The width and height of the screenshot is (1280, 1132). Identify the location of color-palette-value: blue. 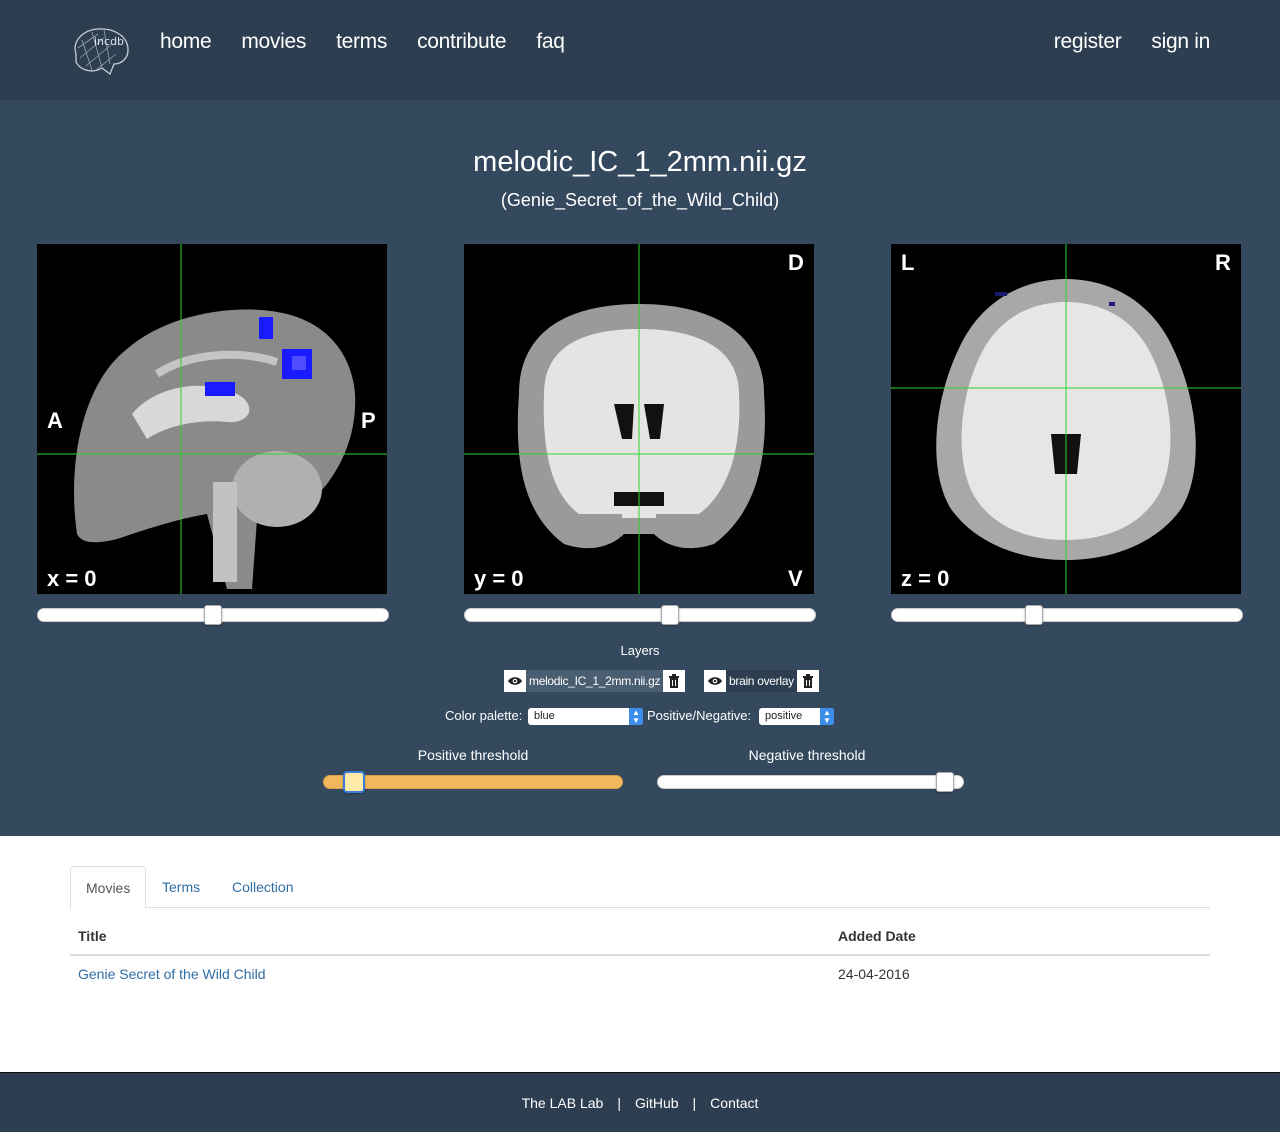
(544, 716).